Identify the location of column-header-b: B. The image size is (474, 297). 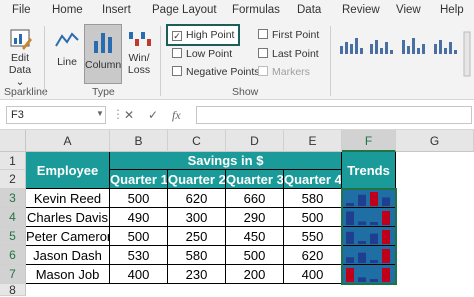
(139, 141).